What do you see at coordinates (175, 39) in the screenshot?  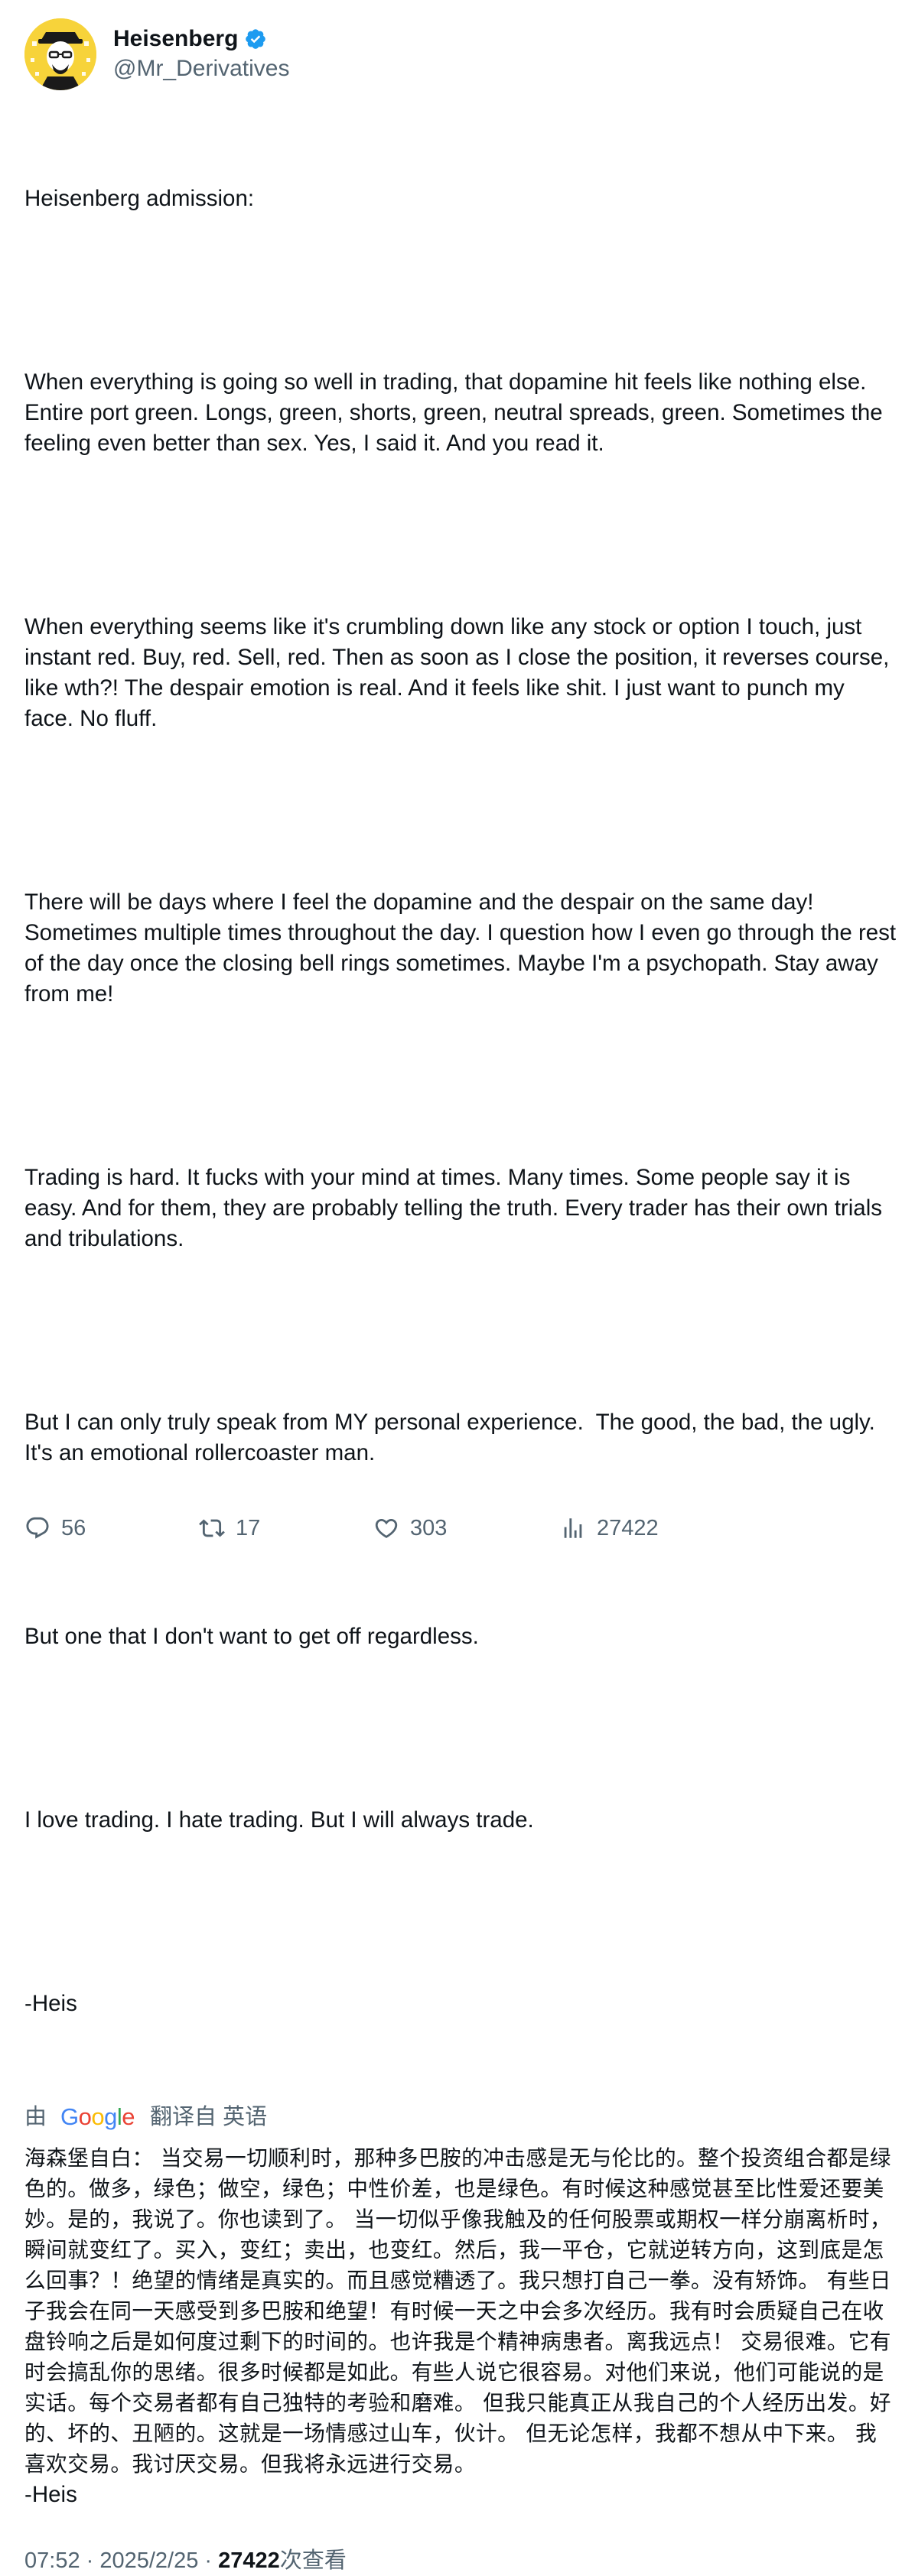 I see `display-name: Heisenberg` at bounding box center [175, 39].